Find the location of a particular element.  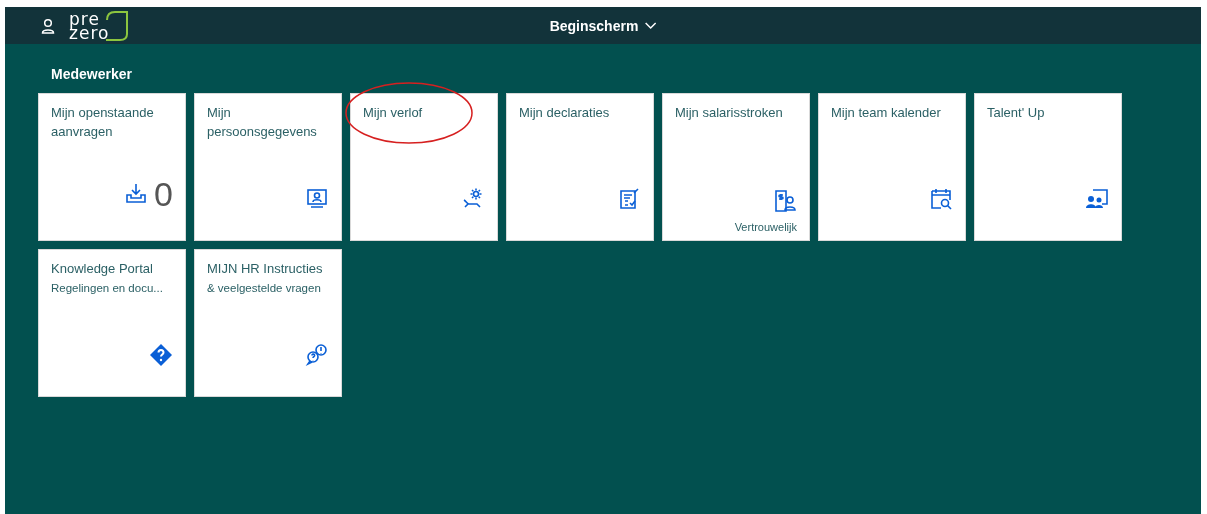

group-title: Medewerker is located at coordinates (92, 74).